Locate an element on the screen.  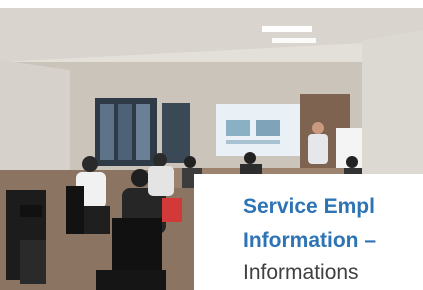
card-subtitle: Informations is located at coordinates (301, 272).